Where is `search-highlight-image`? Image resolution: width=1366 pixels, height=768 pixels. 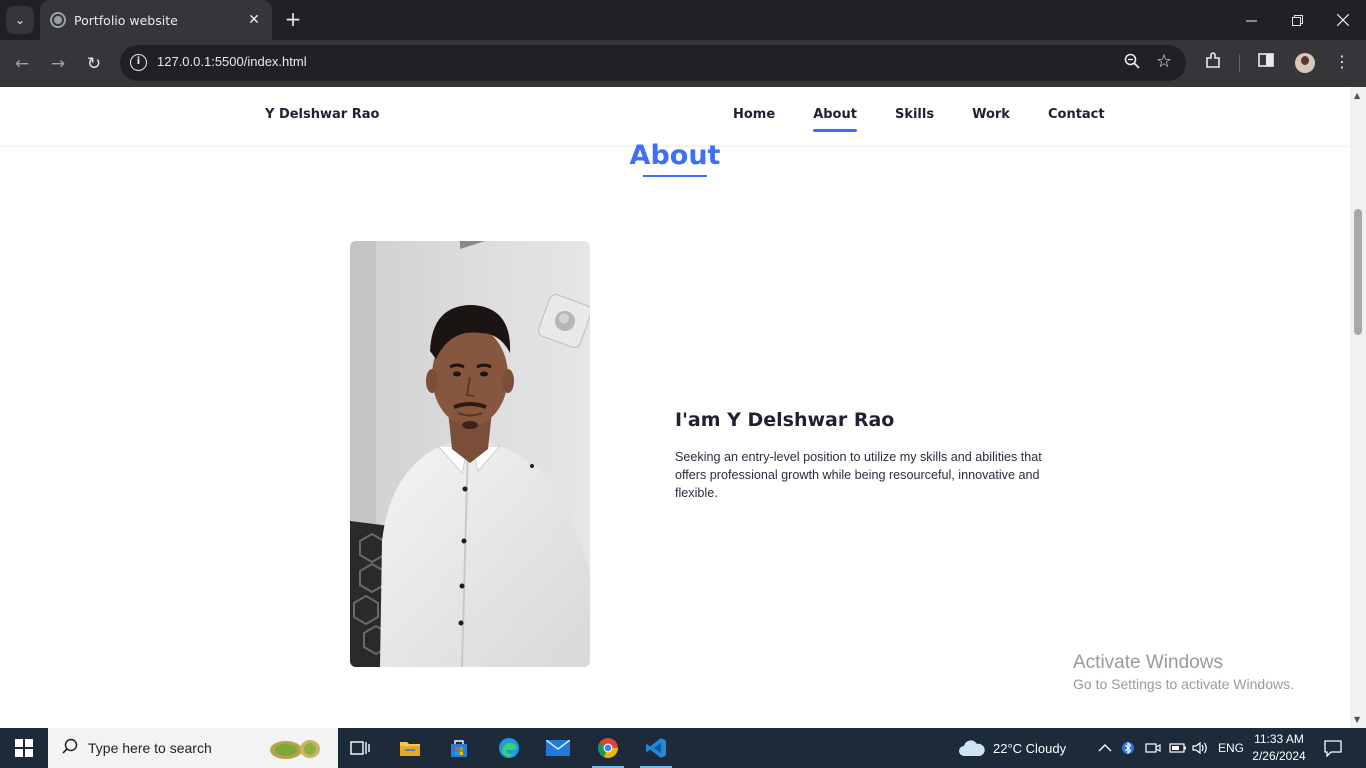 search-highlight-image is located at coordinates (295, 749).